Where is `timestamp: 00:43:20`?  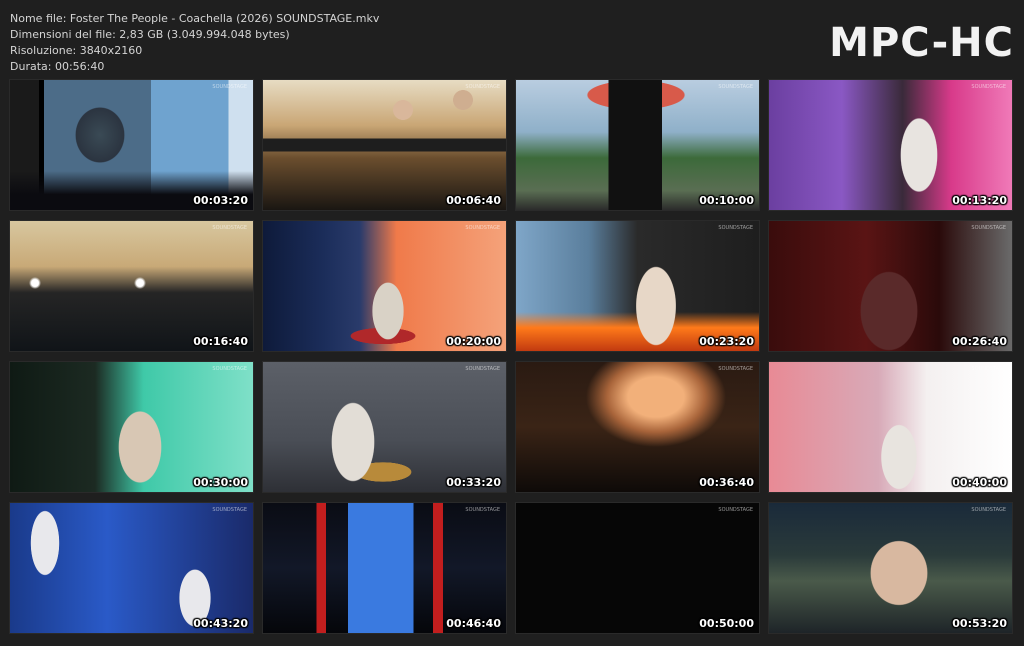 timestamp: 00:43:20 is located at coordinates (220, 623).